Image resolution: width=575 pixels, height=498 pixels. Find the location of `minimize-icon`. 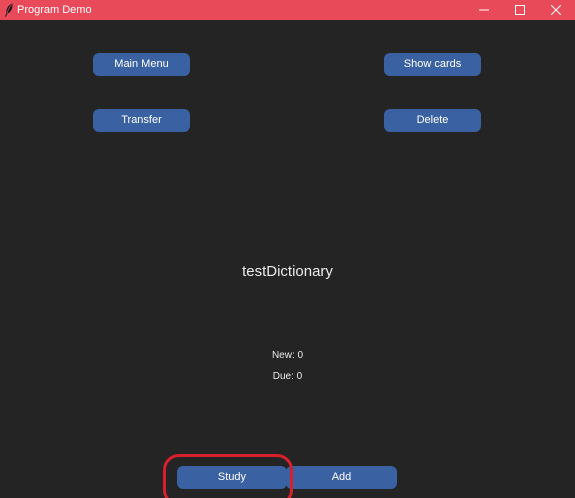

minimize-icon is located at coordinates (484, 10).